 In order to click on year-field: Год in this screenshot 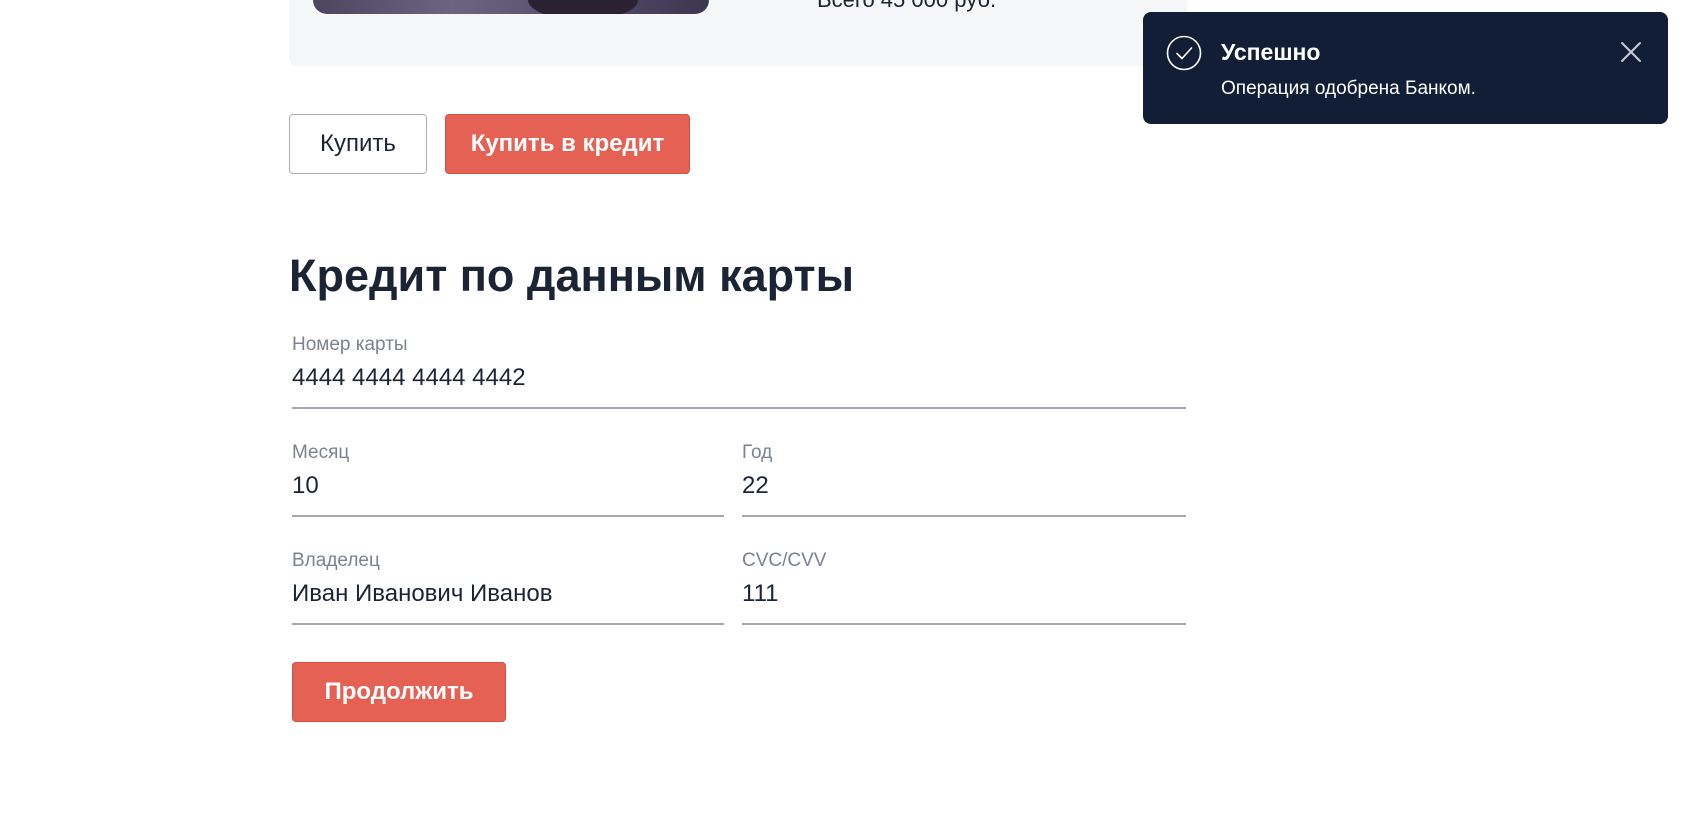, I will do `click(964, 479)`.